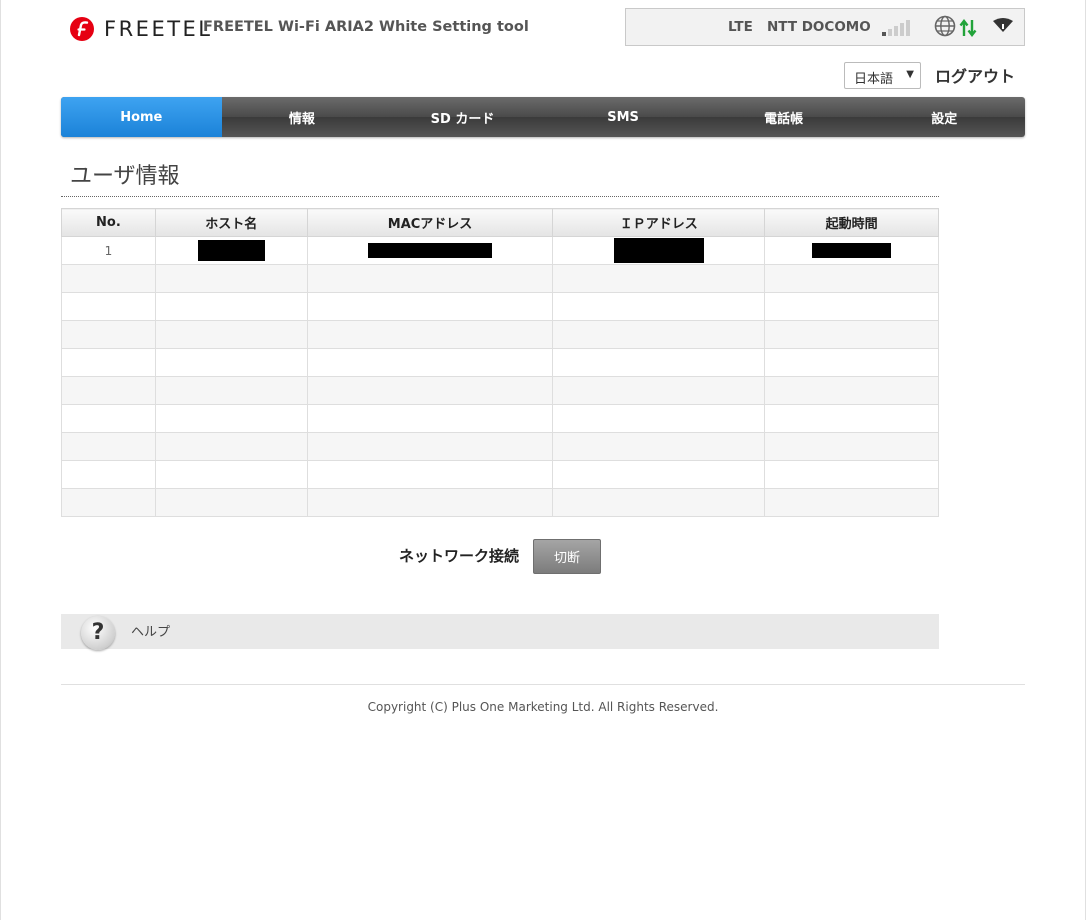 The height and width of the screenshot is (920, 1086). Describe the element at coordinates (108, 250) in the screenshot. I see `cell-no: 1` at that location.